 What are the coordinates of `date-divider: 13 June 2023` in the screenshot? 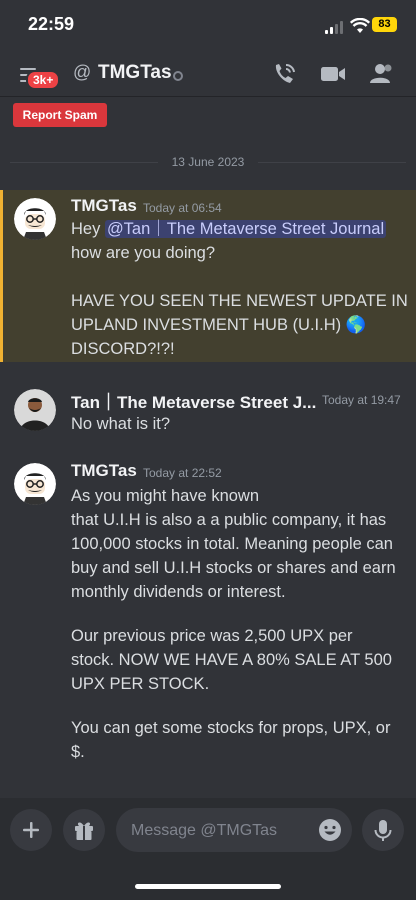 It's located at (208, 162).